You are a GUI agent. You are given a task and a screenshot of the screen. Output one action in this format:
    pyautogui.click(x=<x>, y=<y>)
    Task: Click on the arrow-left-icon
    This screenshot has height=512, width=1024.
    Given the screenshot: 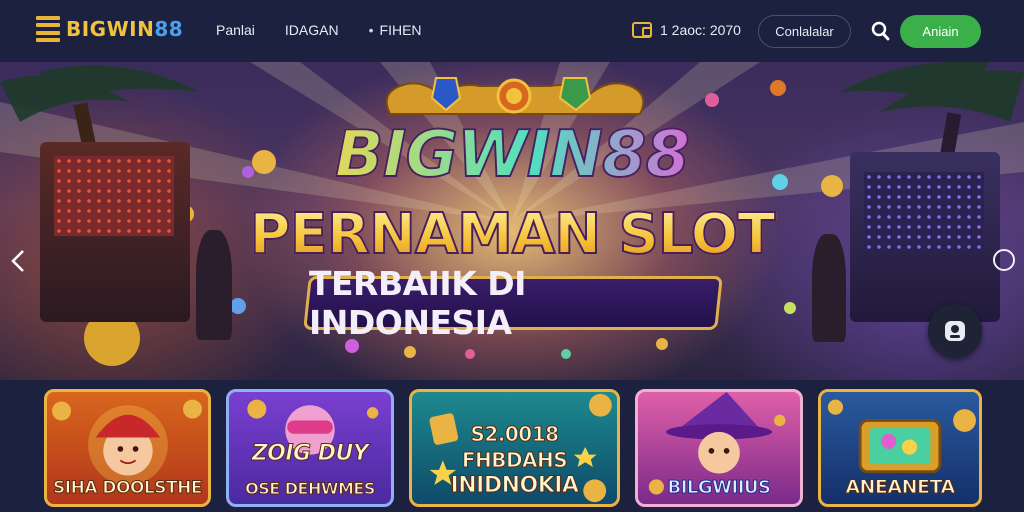 What is the action you would take?
    pyautogui.click(x=18, y=261)
    